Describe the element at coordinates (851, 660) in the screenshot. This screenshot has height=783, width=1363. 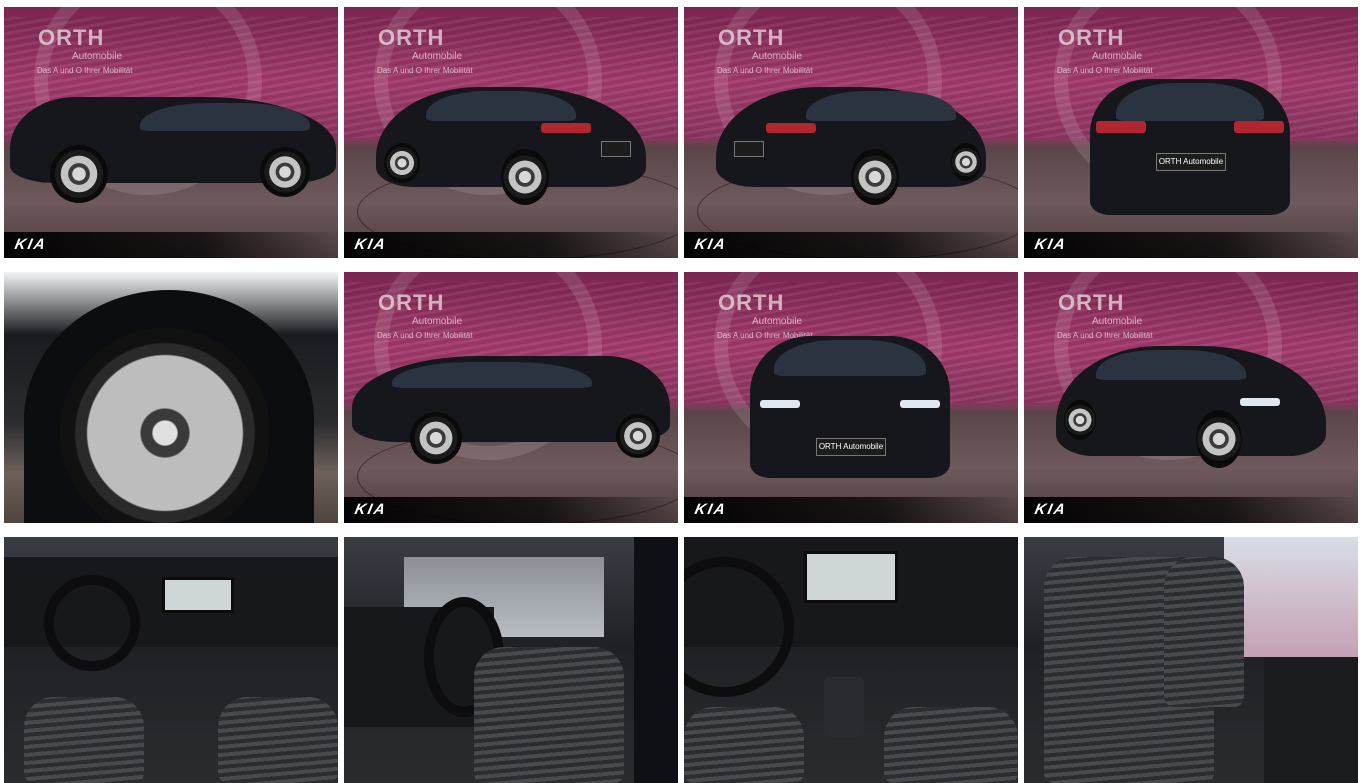
I see `photo-tile-interior-center-console` at that location.